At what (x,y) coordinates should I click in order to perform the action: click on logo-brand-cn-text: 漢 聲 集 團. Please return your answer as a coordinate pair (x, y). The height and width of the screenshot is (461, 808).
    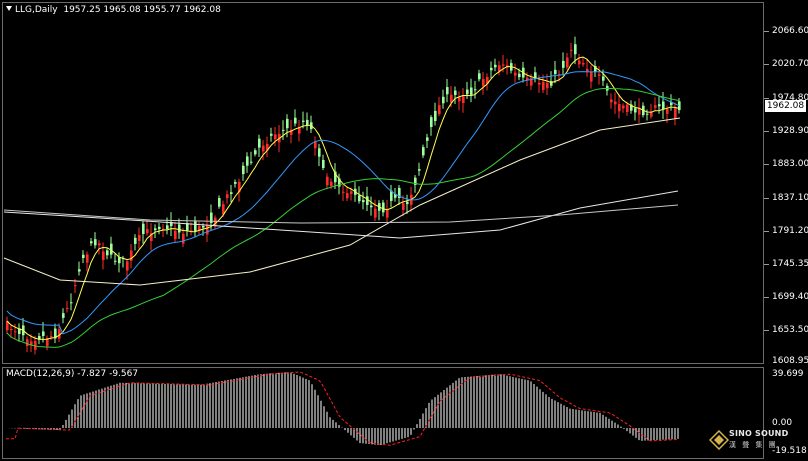
    Looking at the image, I should click on (753, 445).